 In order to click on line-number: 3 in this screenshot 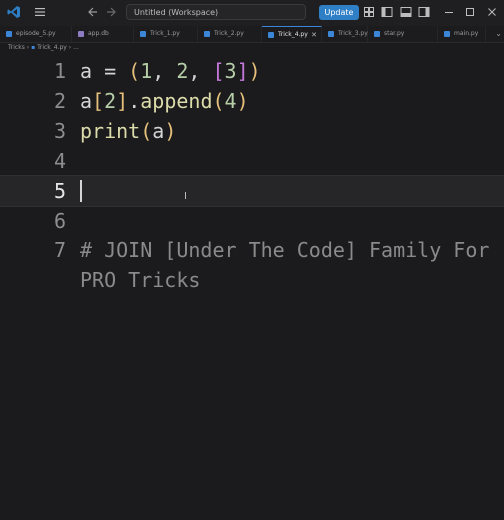, I will do `click(59, 131)`.